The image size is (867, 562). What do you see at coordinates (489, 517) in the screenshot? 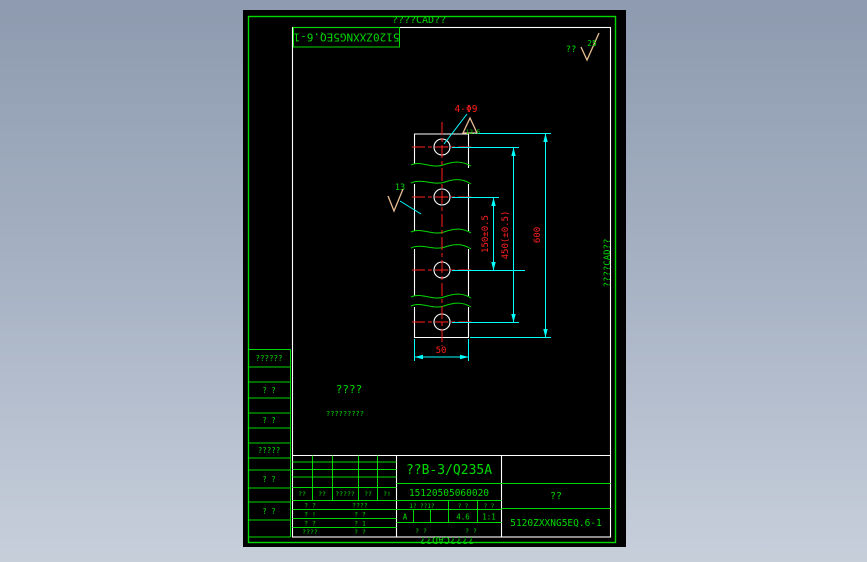
I see `scale-text: 1:1` at bounding box center [489, 517].